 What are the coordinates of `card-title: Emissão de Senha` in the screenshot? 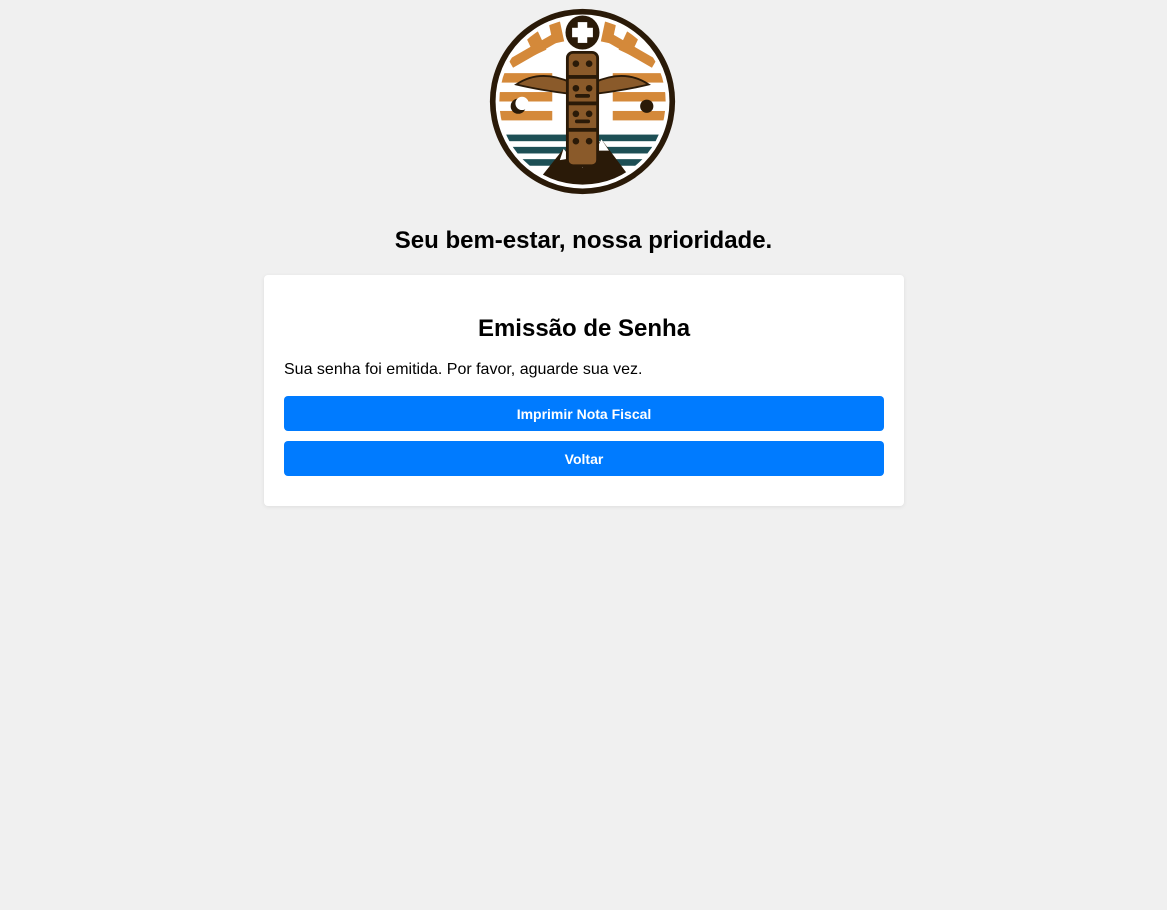 It's located at (584, 328).